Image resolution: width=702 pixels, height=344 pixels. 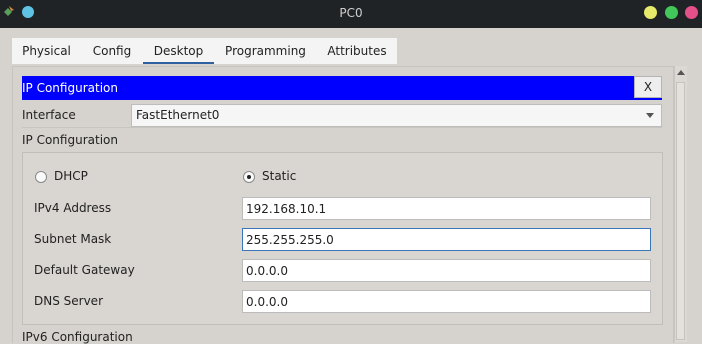 I want to click on default-gateway-label: Default Gateway, so click(x=84, y=270).